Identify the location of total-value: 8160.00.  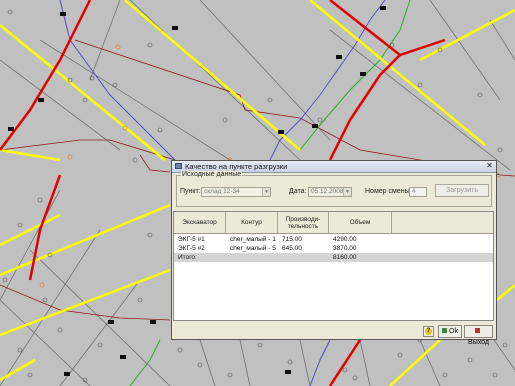
(345, 257).